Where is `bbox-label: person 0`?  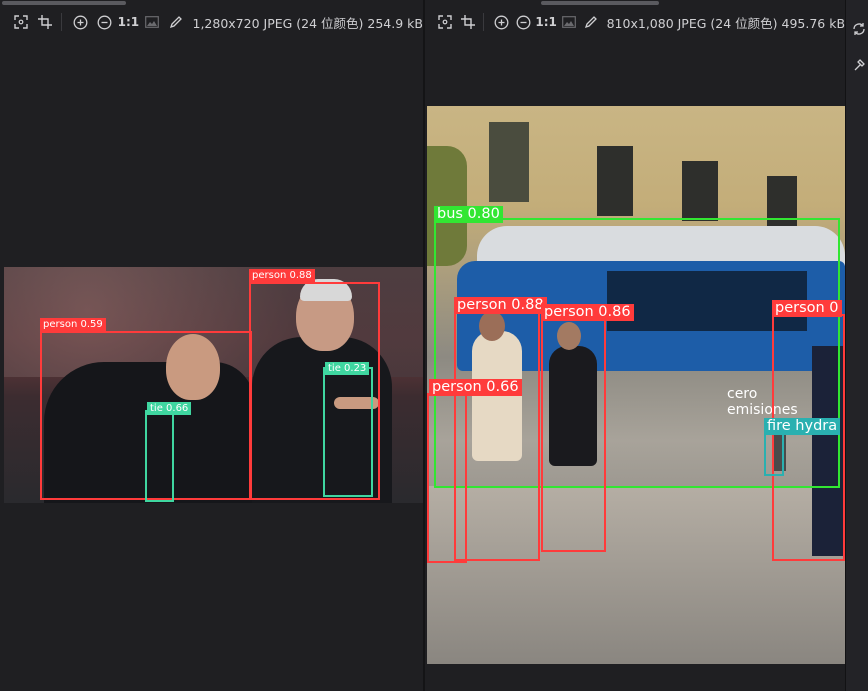
bbox-label: person 0 is located at coordinates (807, 308).